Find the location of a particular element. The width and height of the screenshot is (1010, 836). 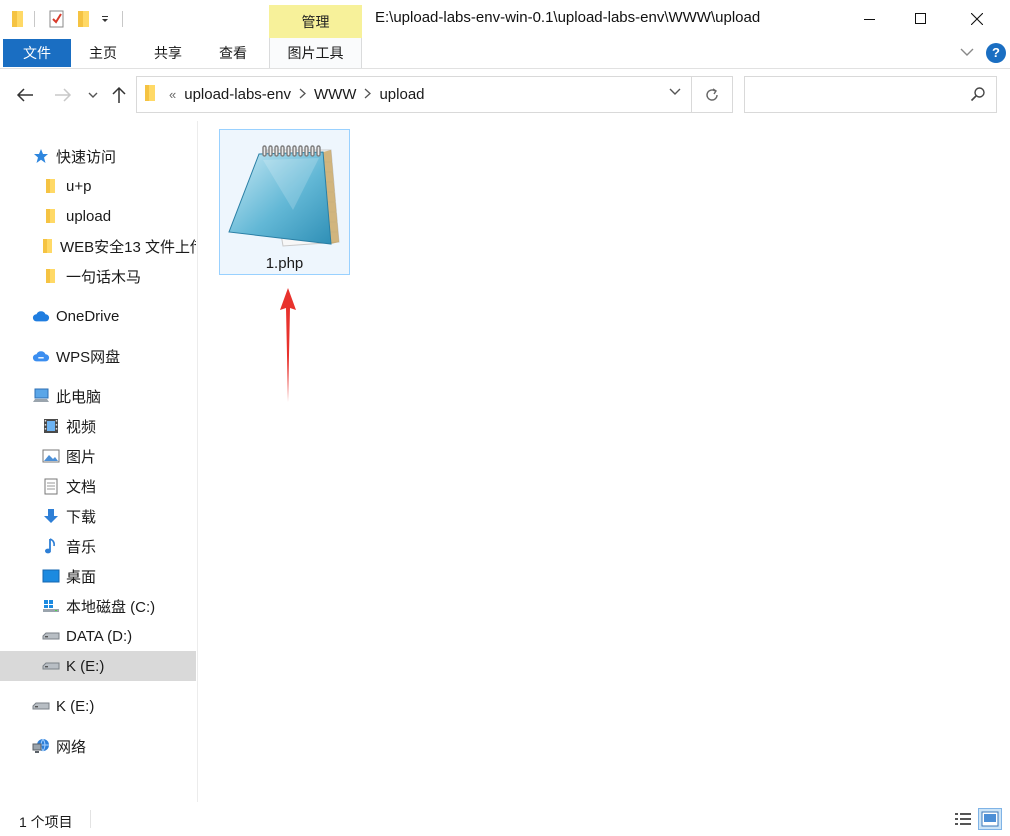

nav-drive-d: DATA (D:) is located at coordinates (98, 636).